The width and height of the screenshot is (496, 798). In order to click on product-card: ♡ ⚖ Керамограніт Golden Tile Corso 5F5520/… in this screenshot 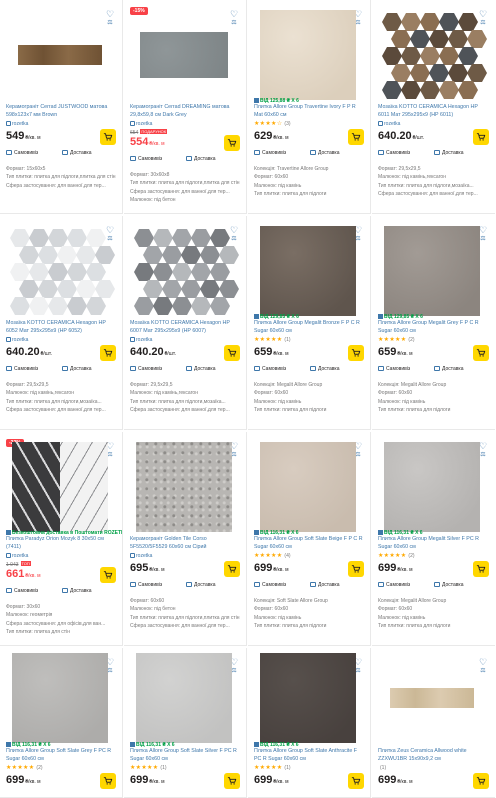, I will do `click(185, 539)`.